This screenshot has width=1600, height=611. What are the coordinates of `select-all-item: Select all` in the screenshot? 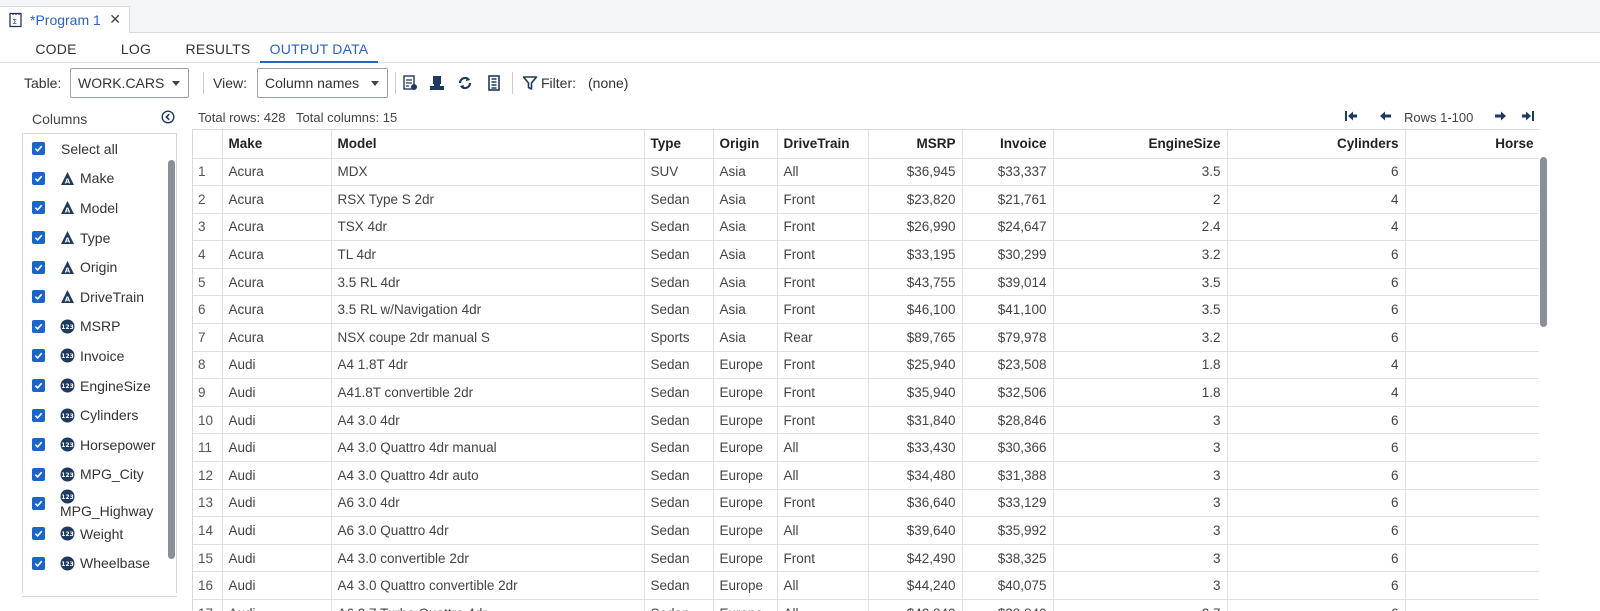 It's located at (95, 149).